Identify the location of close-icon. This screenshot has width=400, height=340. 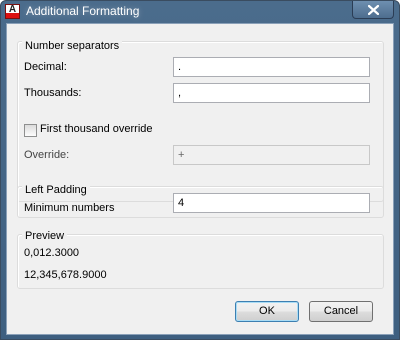
(373, 9).